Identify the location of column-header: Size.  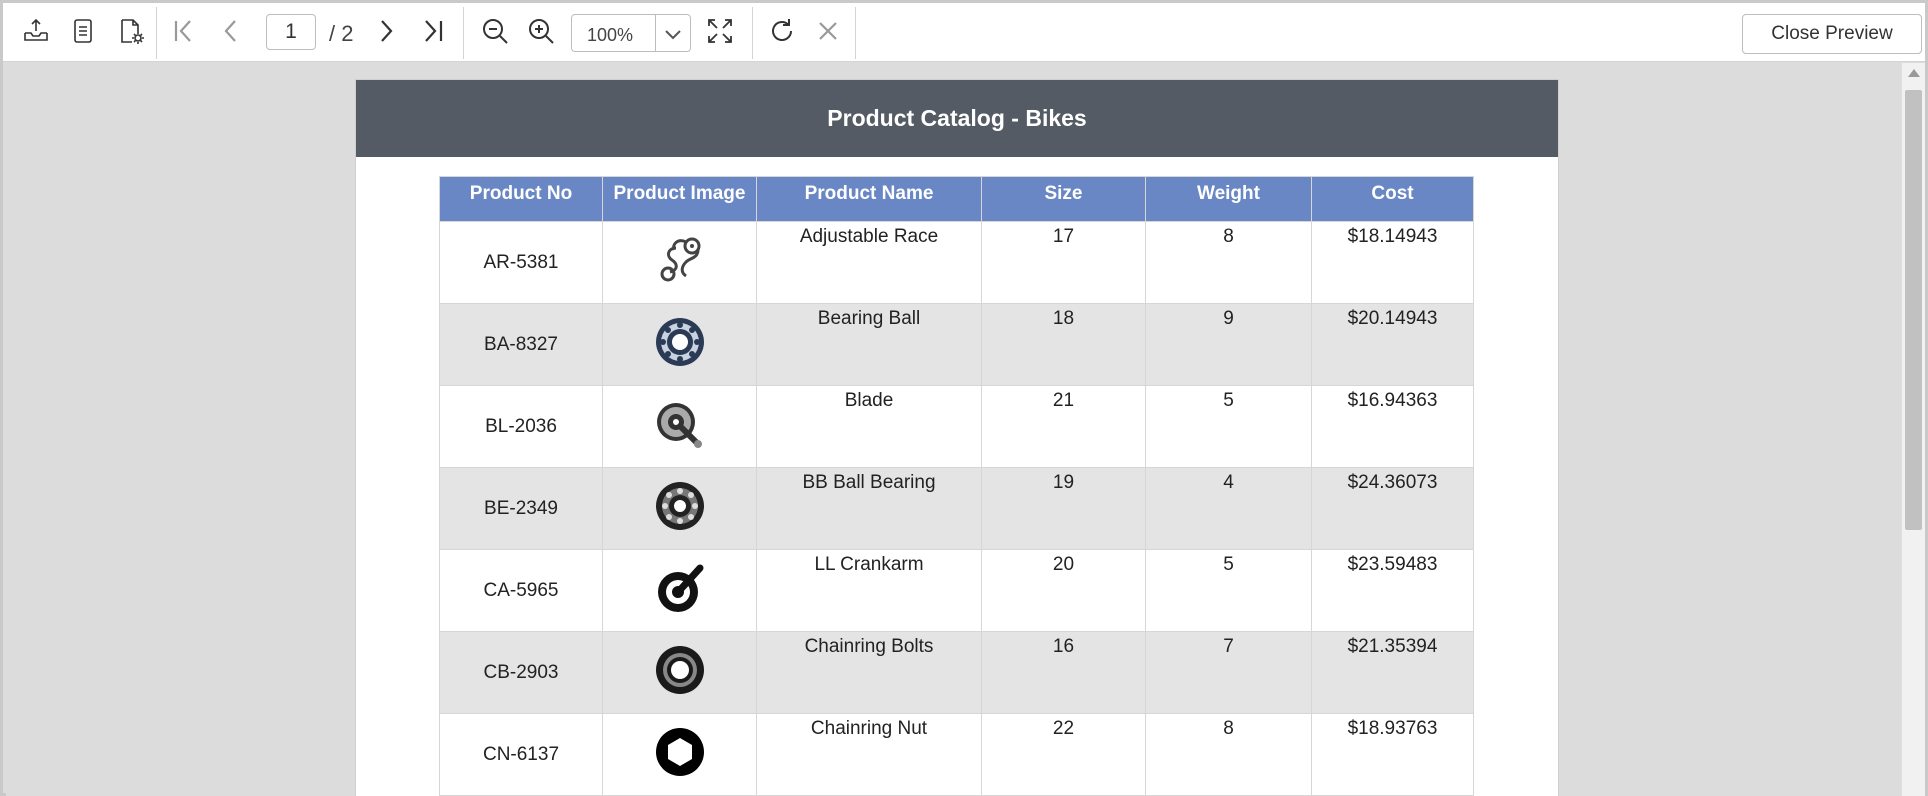
(1063, 199).